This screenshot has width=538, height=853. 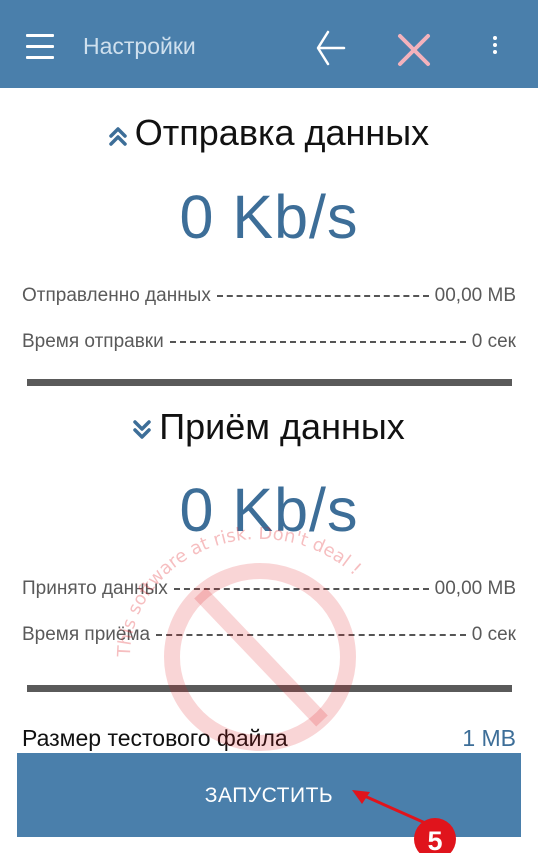 I want to click on received-data-row: Принято данных 00,00 MB, so click(x=269, y=589).